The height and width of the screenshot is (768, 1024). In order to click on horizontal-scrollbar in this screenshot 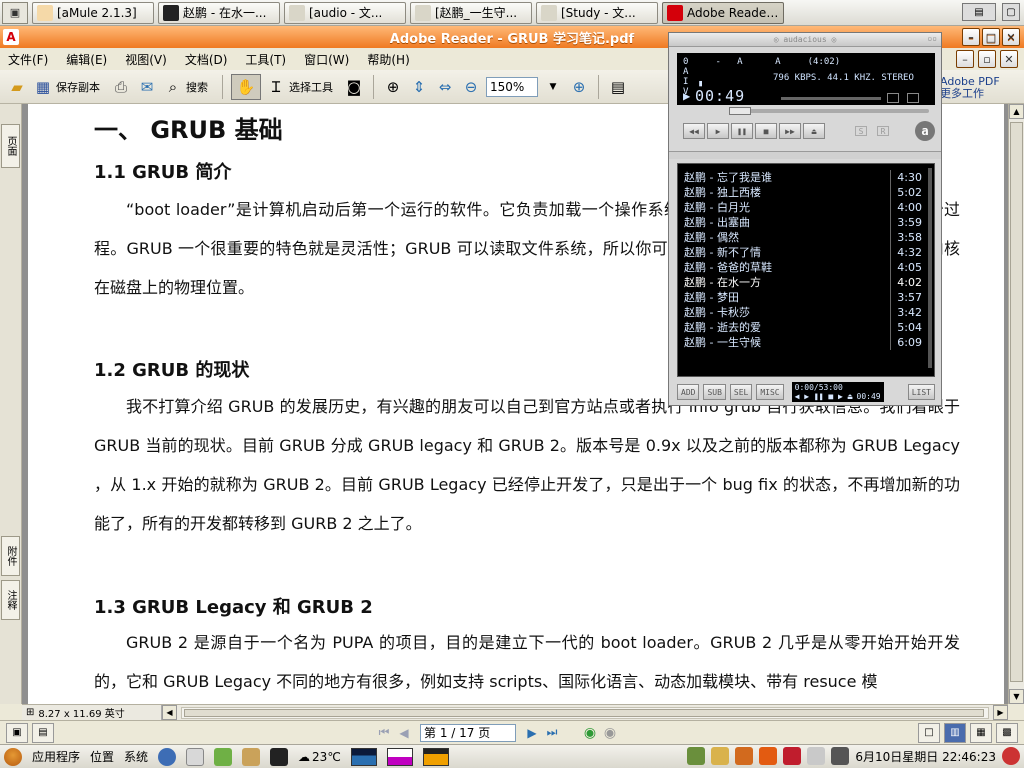, I will do `click(585, 712)`.